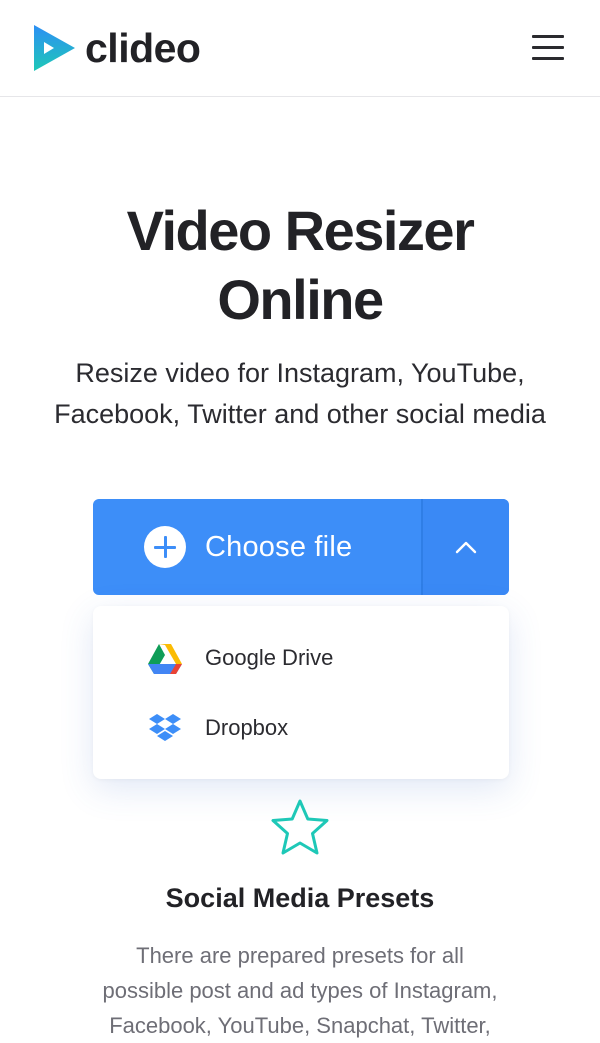 Image resolution: width=600 pixels, height=1043 pixels. I want to click on site-header: clideo, so click(300, 48).